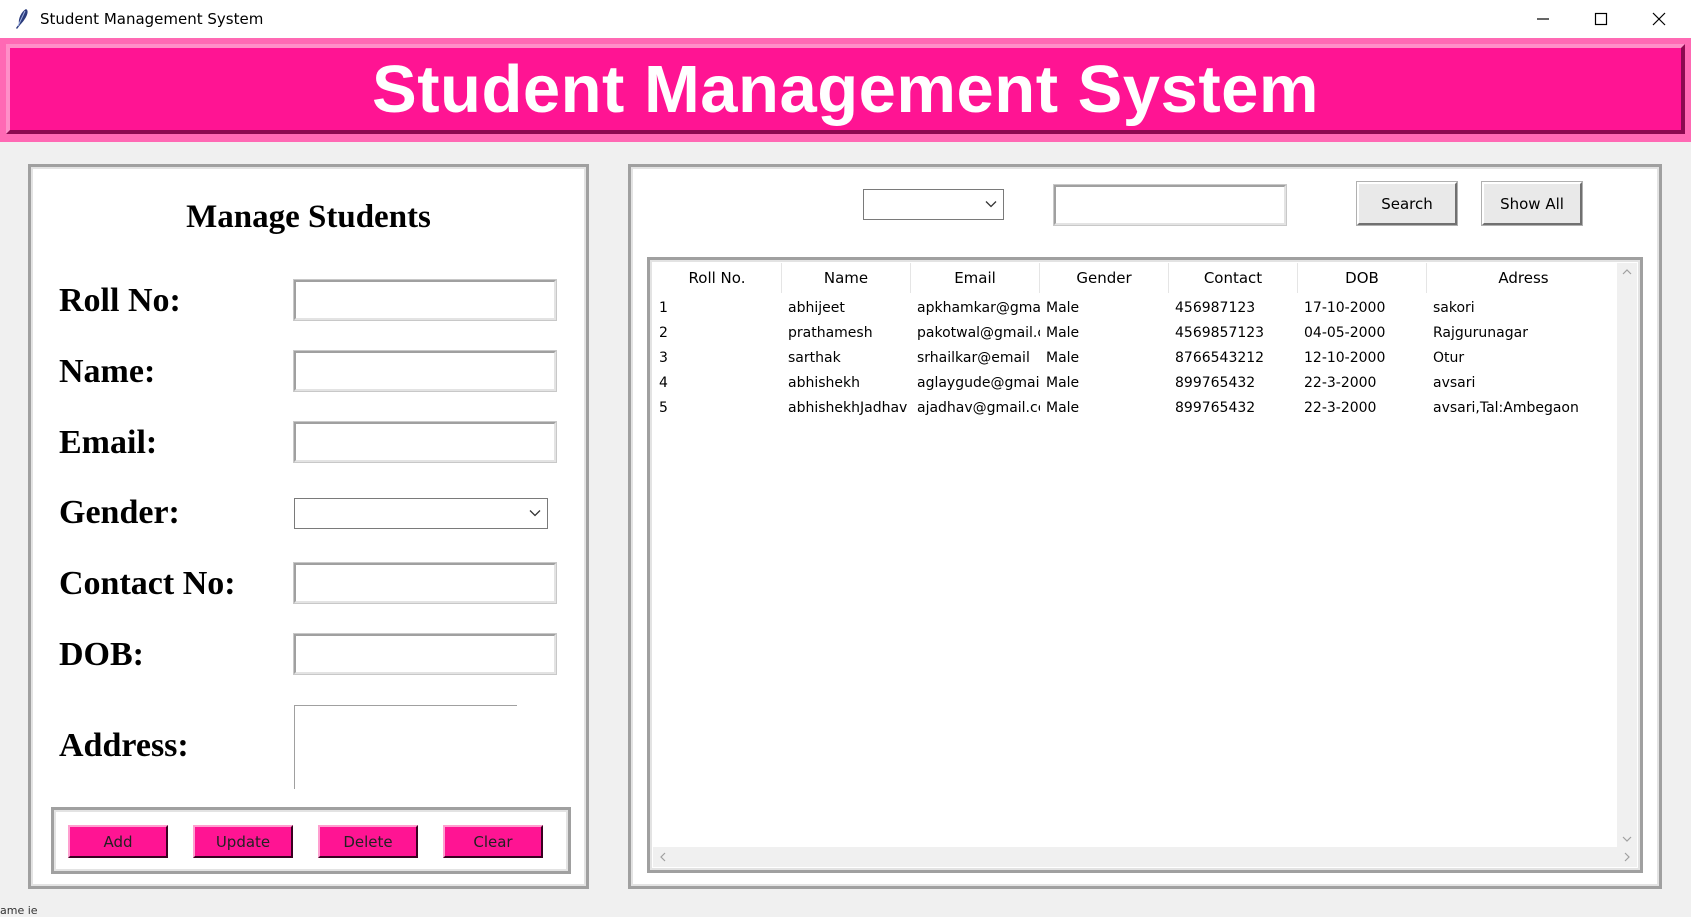 The image size is (1691, 917). What do you see at coordinates (425, 371) in the screenshot?
I see `name-input` at bounding box center [425, 371].